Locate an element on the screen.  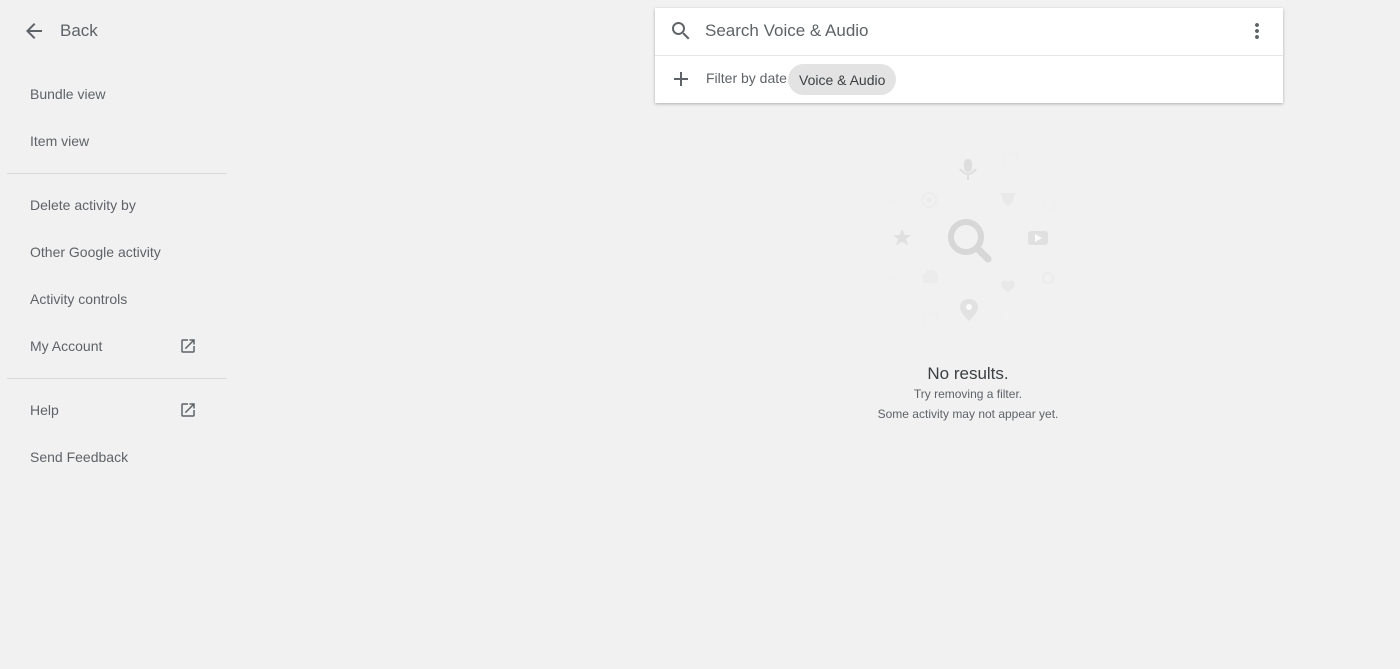
search-icon is located at coordinates (681, 31).